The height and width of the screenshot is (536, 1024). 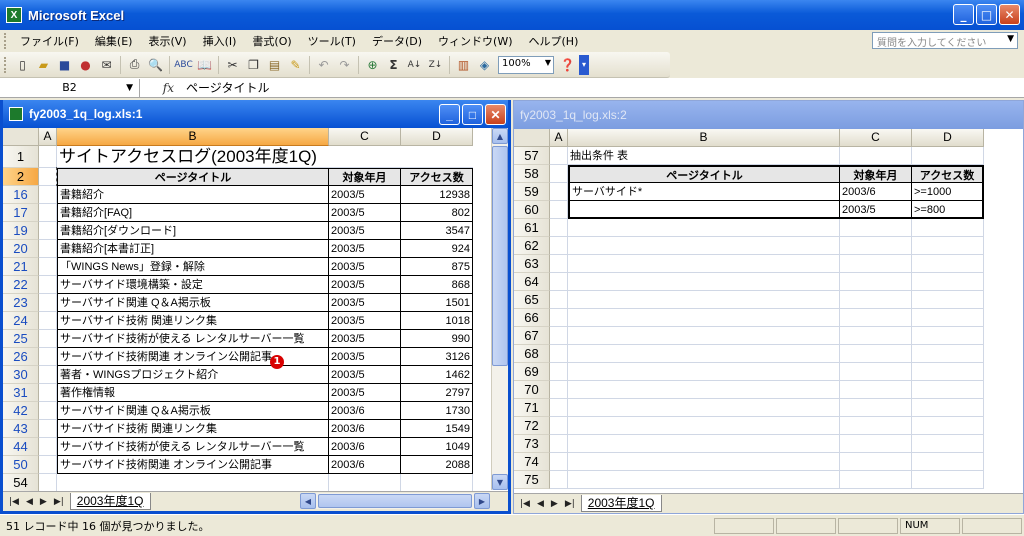 I want to click on undo-icon: ↶, so click(x=323, y=65).